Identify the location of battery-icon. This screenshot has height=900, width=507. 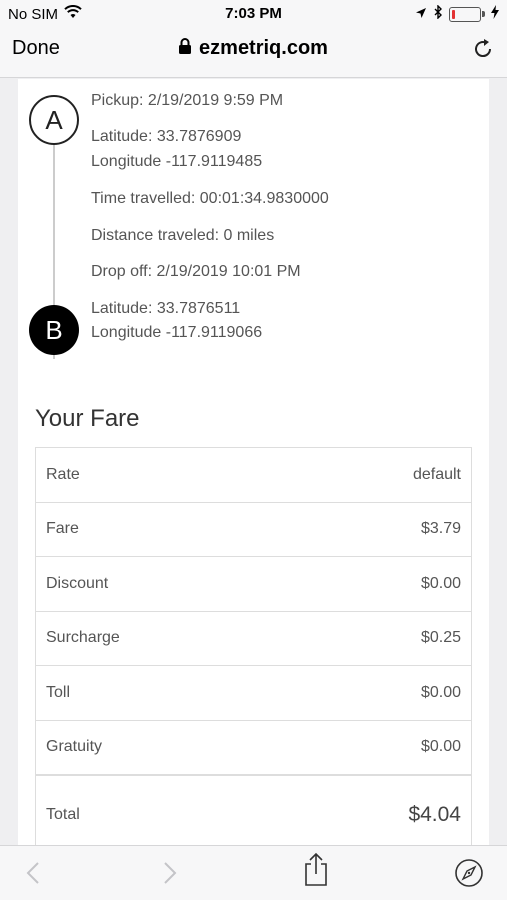
(467, 14).